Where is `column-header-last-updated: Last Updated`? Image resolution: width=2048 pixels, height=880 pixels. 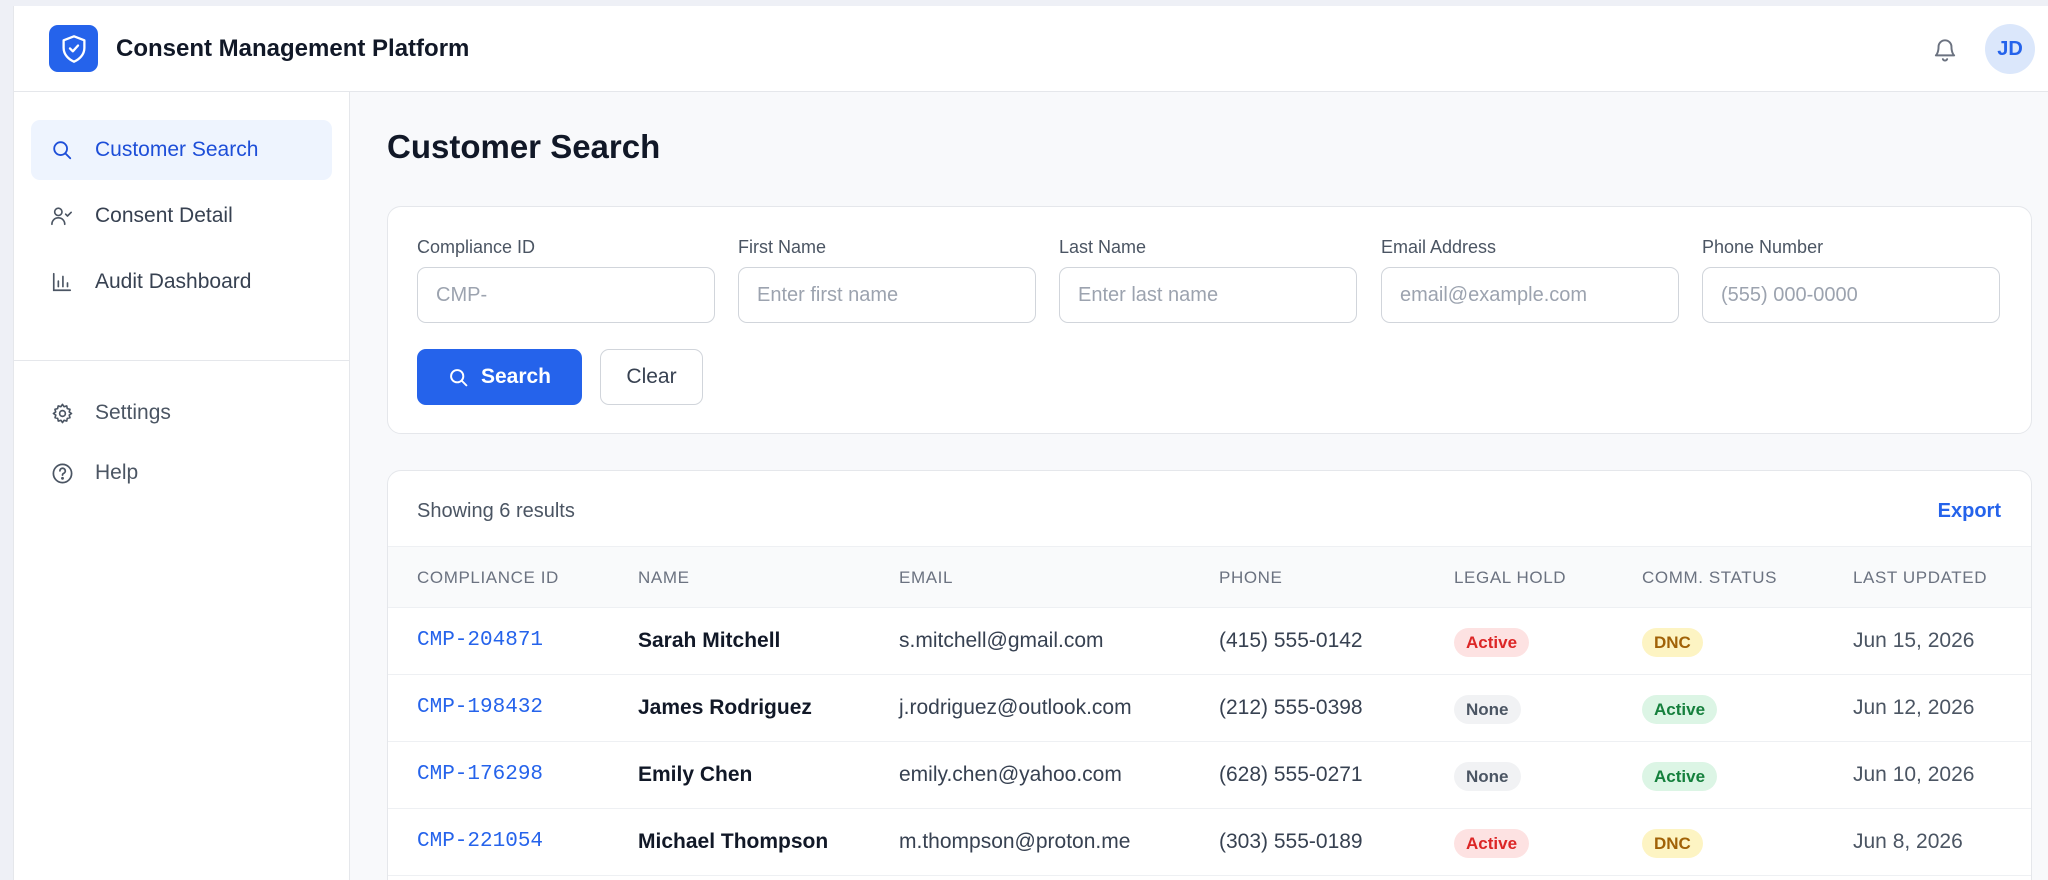 column-header-last-updated: Last Updated is located at coordinates (1920, 578).